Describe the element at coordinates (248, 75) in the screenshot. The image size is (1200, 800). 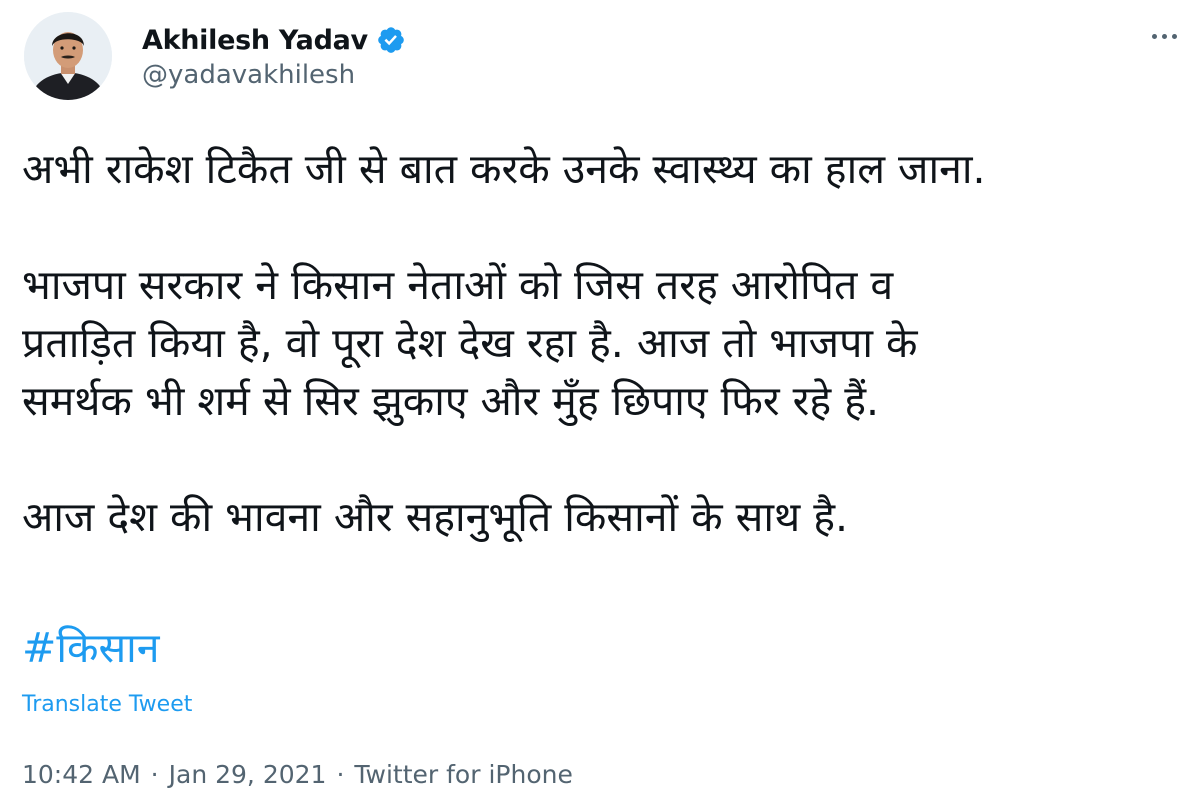
I see `user-handle: @yadavakhilesh` at that location.